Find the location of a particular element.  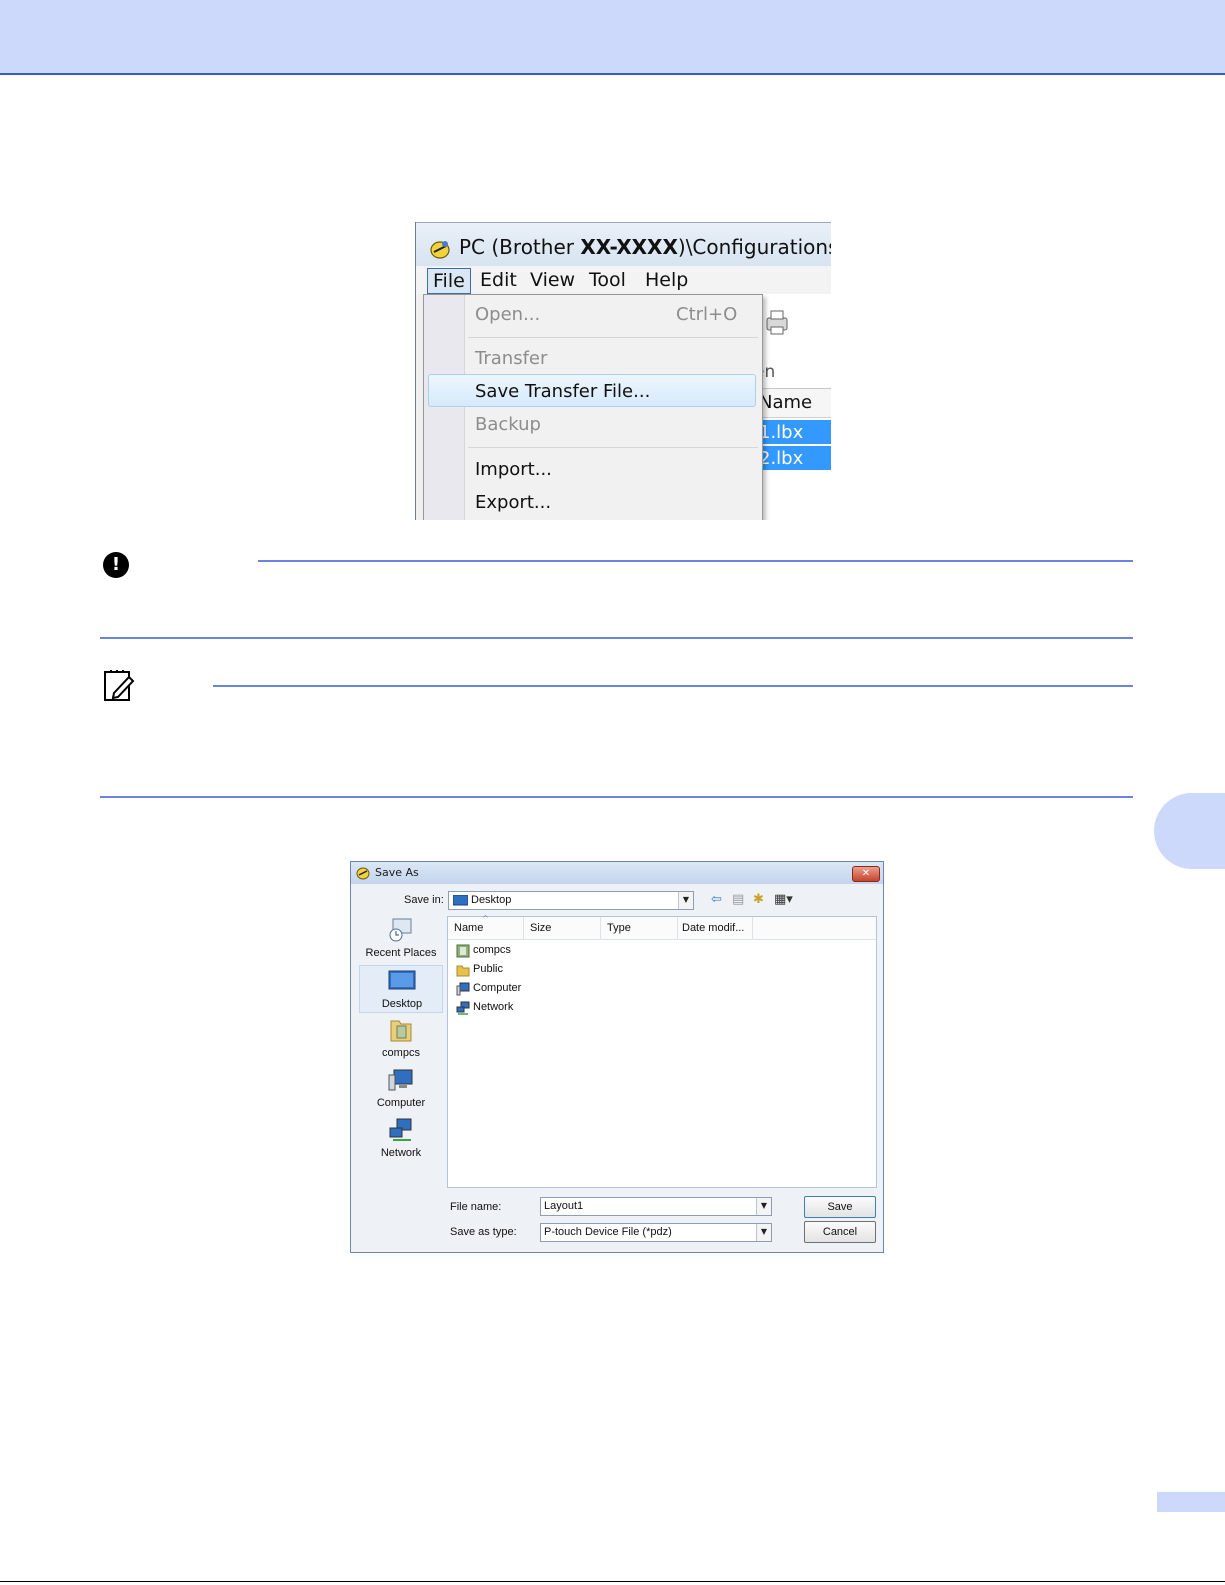

menu-item-backup: Backup is located at coordinates (508, 424).